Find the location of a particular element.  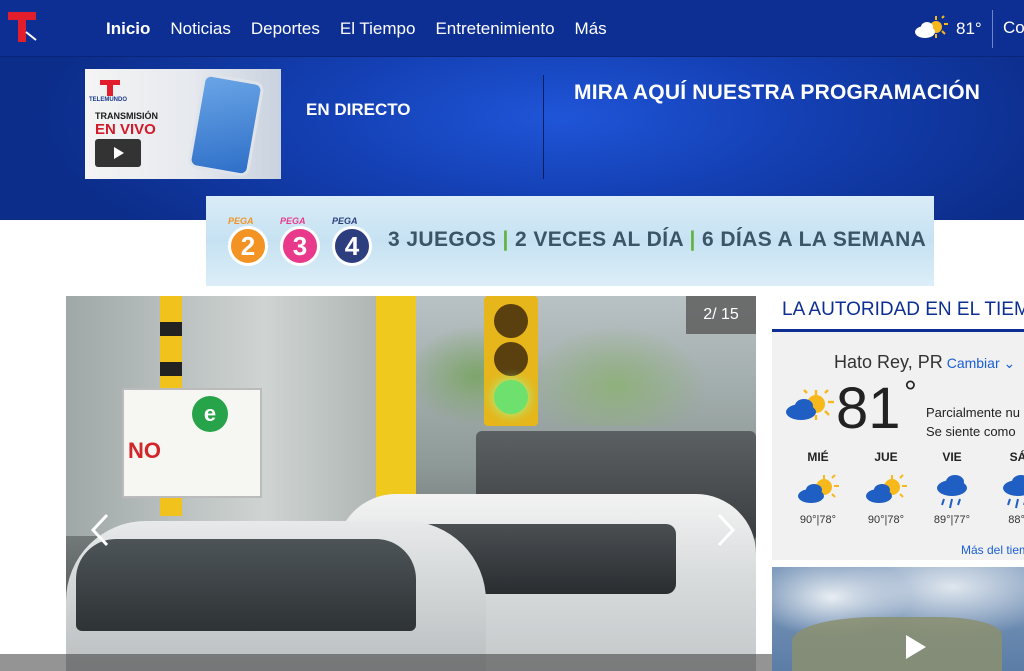

slideshow-prev-button is located at coordinates (100, 530).